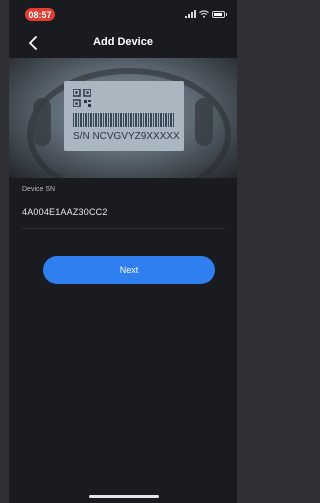 The image size is (320, 503). What do you see at coordinates (204, 122) in the screenshot?
I see `device-bump-right` at bounding box center [204, 122].